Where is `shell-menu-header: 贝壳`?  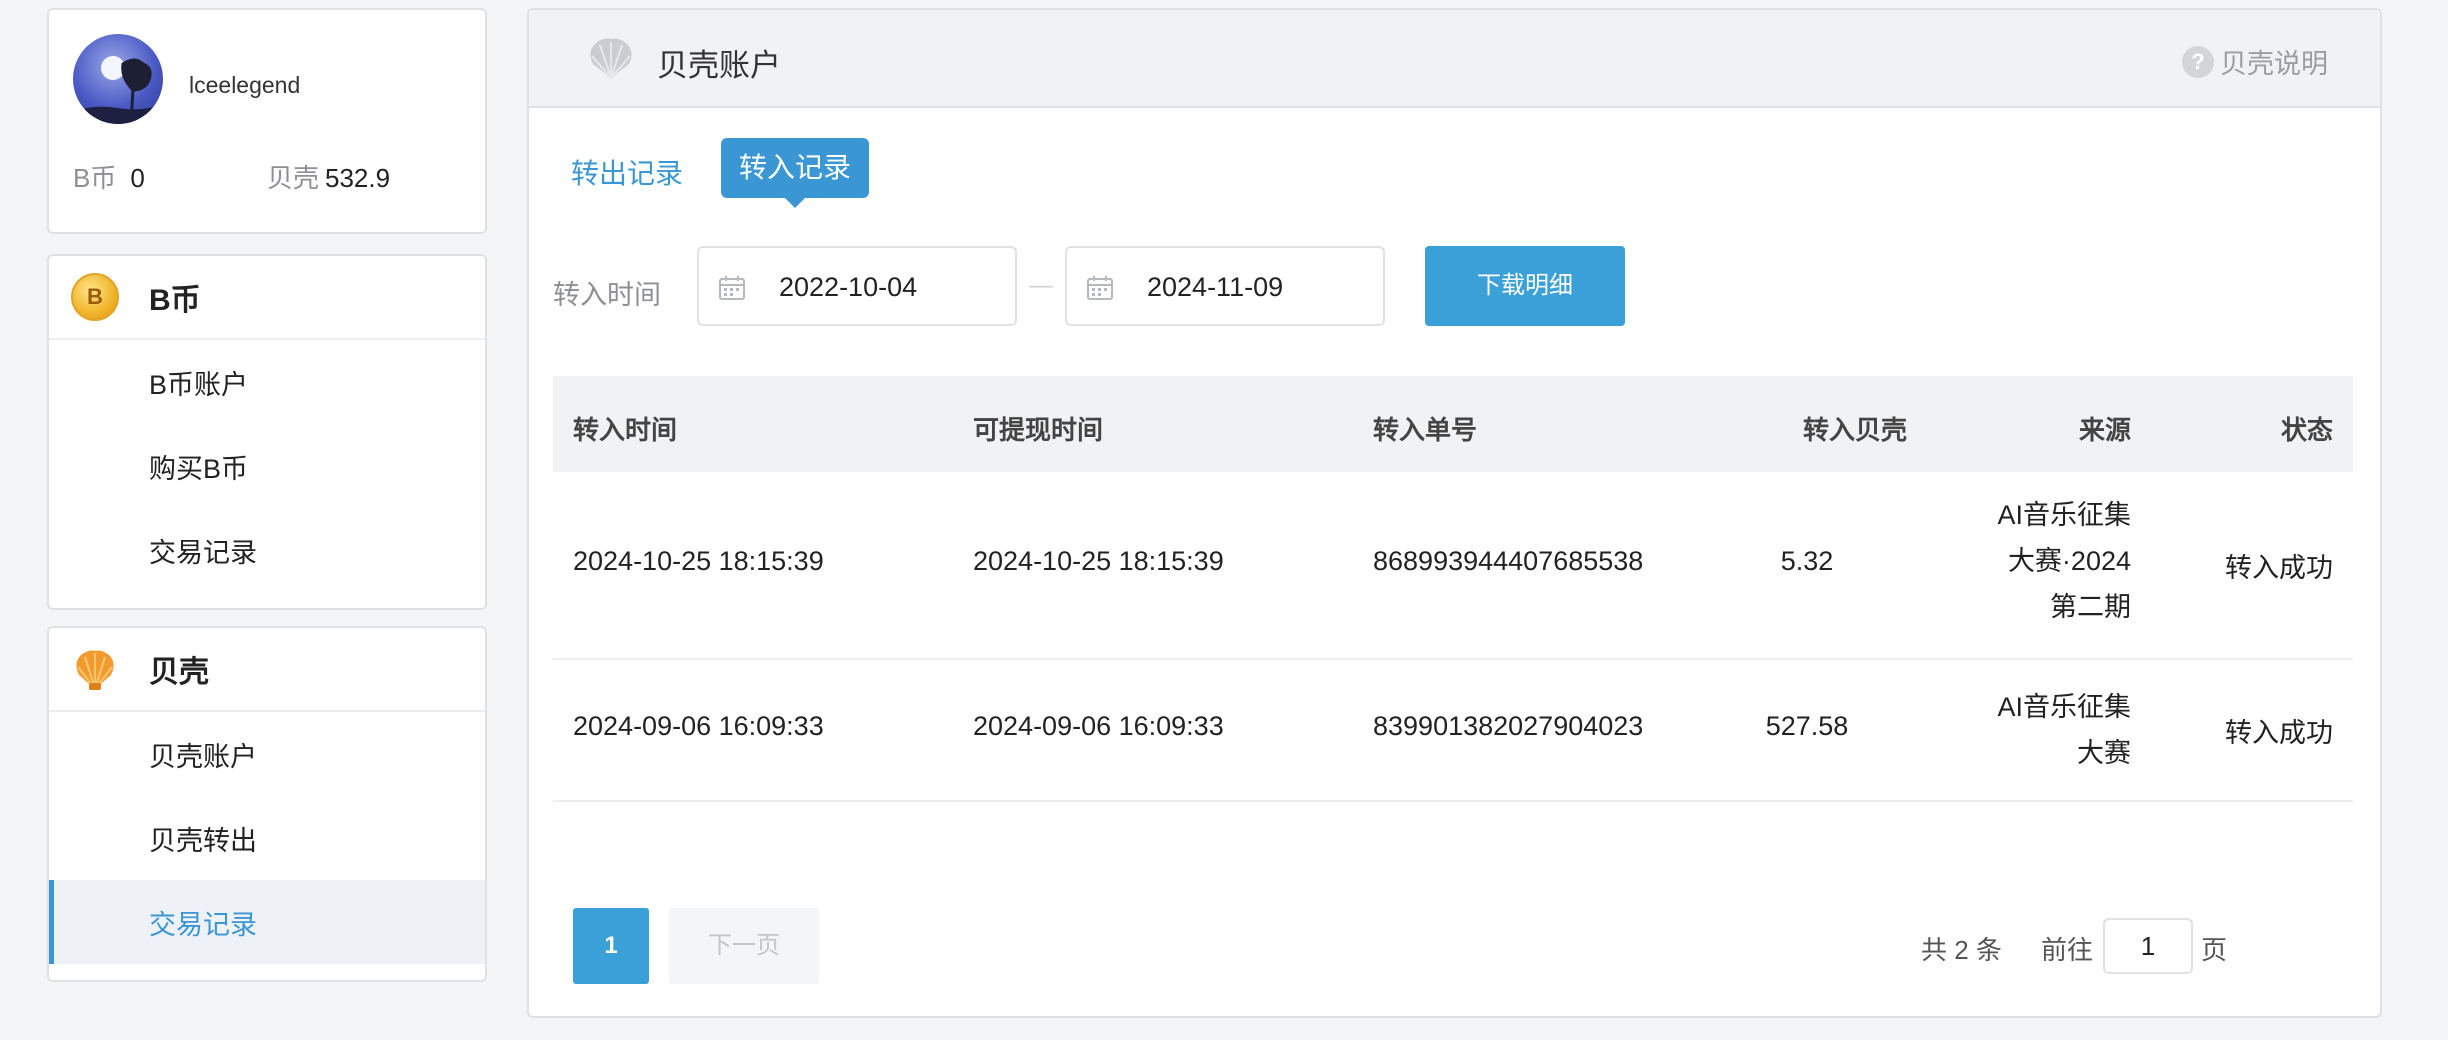 shell-menu-header: 贝壳 is located at coordinates (267, 670).